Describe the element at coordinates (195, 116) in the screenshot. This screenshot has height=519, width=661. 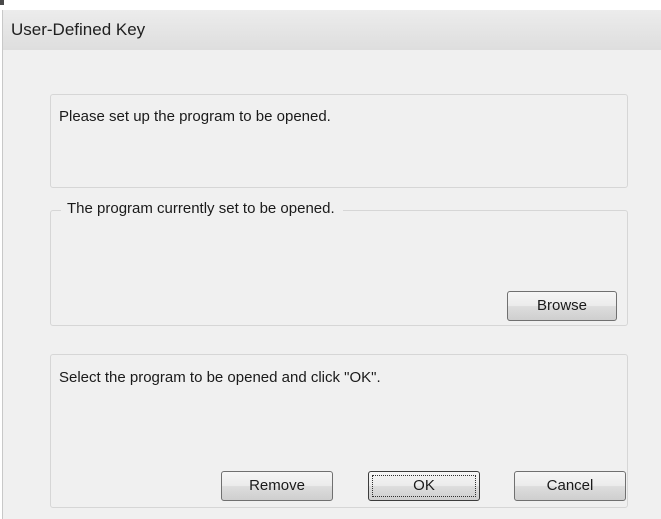
I see `instruction-text: Please set up the program to be opened.` at that location.